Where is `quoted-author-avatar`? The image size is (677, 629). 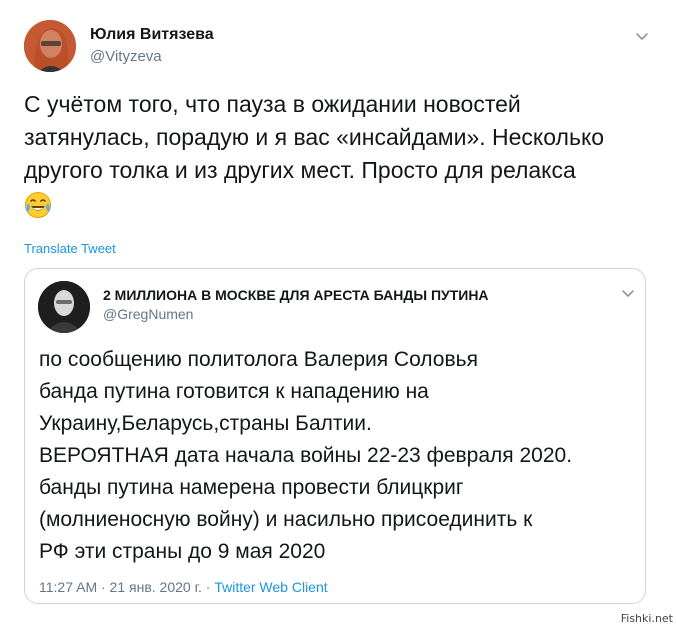
quoted-author-avatar is located at coordinates (64, 307).